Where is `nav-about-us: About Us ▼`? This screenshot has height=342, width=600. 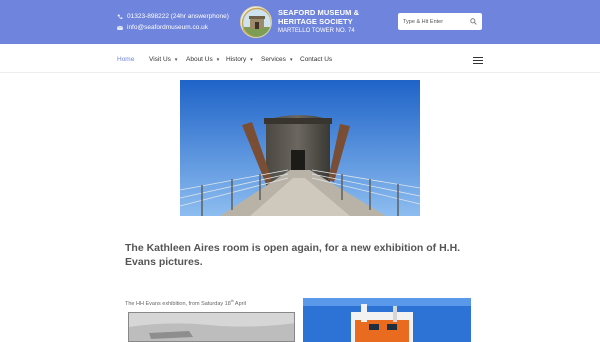 nav-about-us: About Us ▼ is located at coordinates (203, 59).